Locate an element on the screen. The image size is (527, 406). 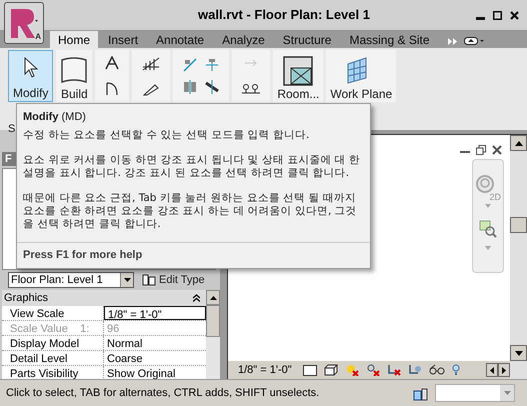
zoom-icon is located at coordinates (488, 229).